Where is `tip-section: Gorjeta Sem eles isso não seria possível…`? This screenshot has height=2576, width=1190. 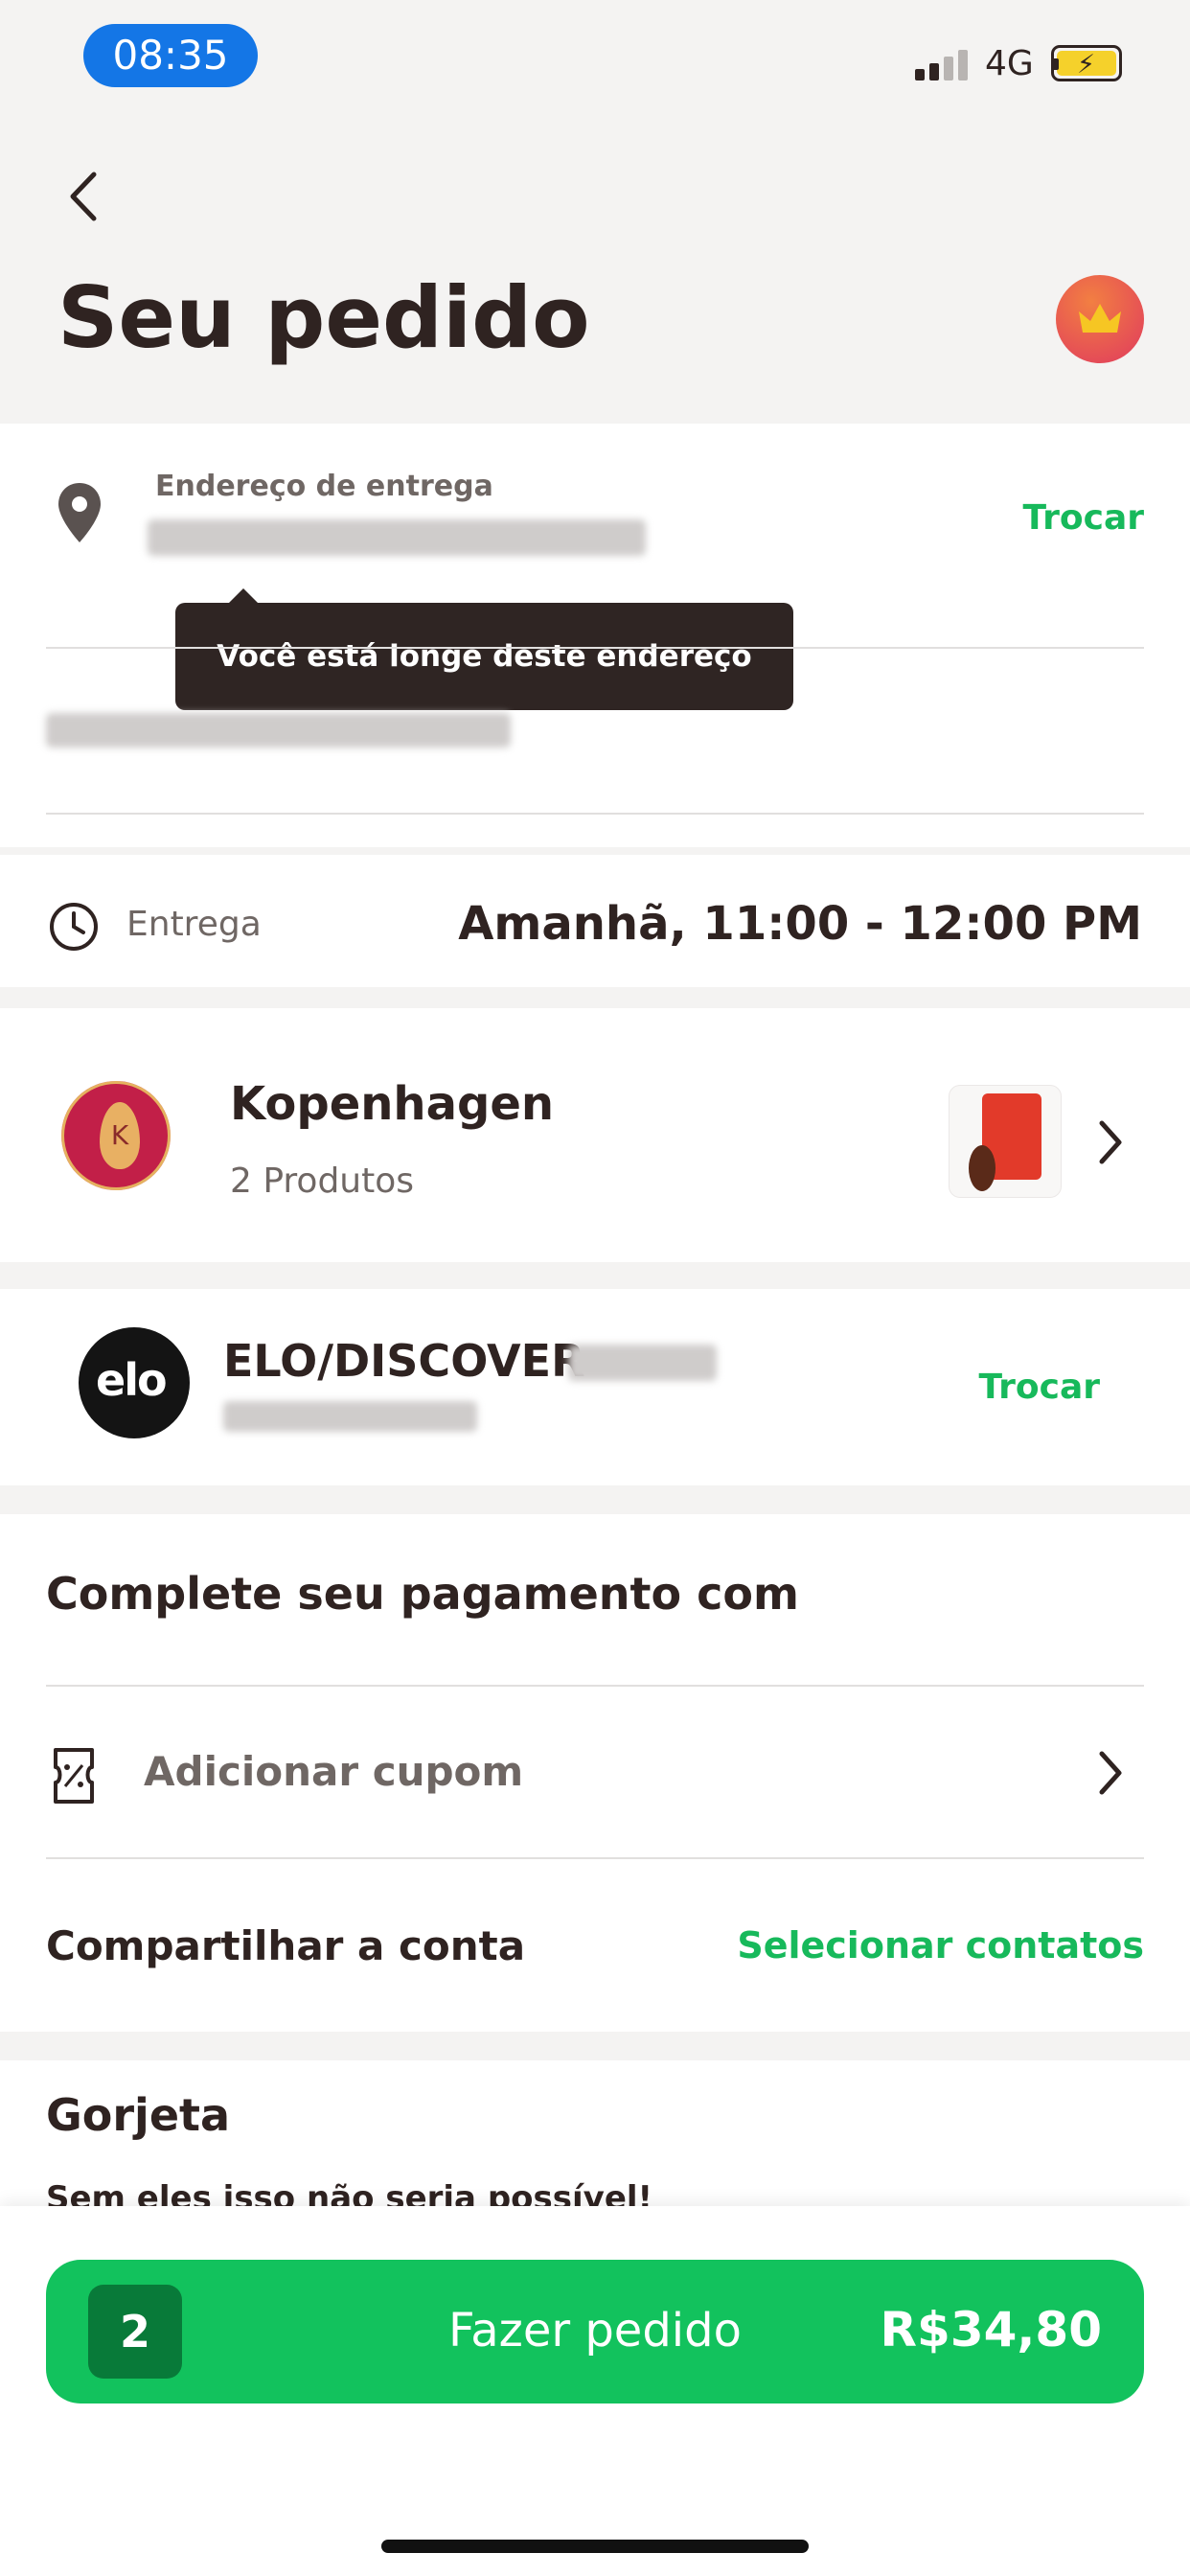 tip-section: Gorjeta Sem eles isso não seria possível… is located at coordinates (595, 2139).